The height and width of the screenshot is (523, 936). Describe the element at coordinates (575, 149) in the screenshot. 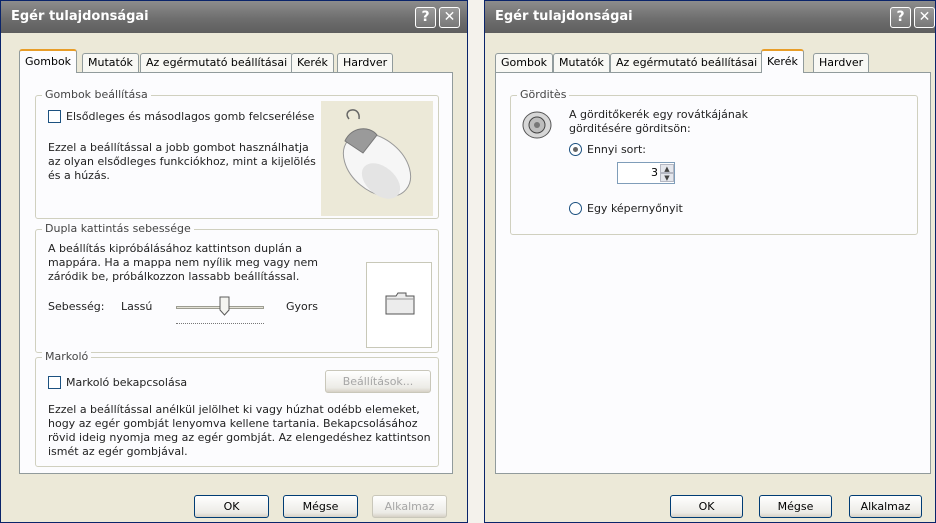

I see `lines-radio` at that location.